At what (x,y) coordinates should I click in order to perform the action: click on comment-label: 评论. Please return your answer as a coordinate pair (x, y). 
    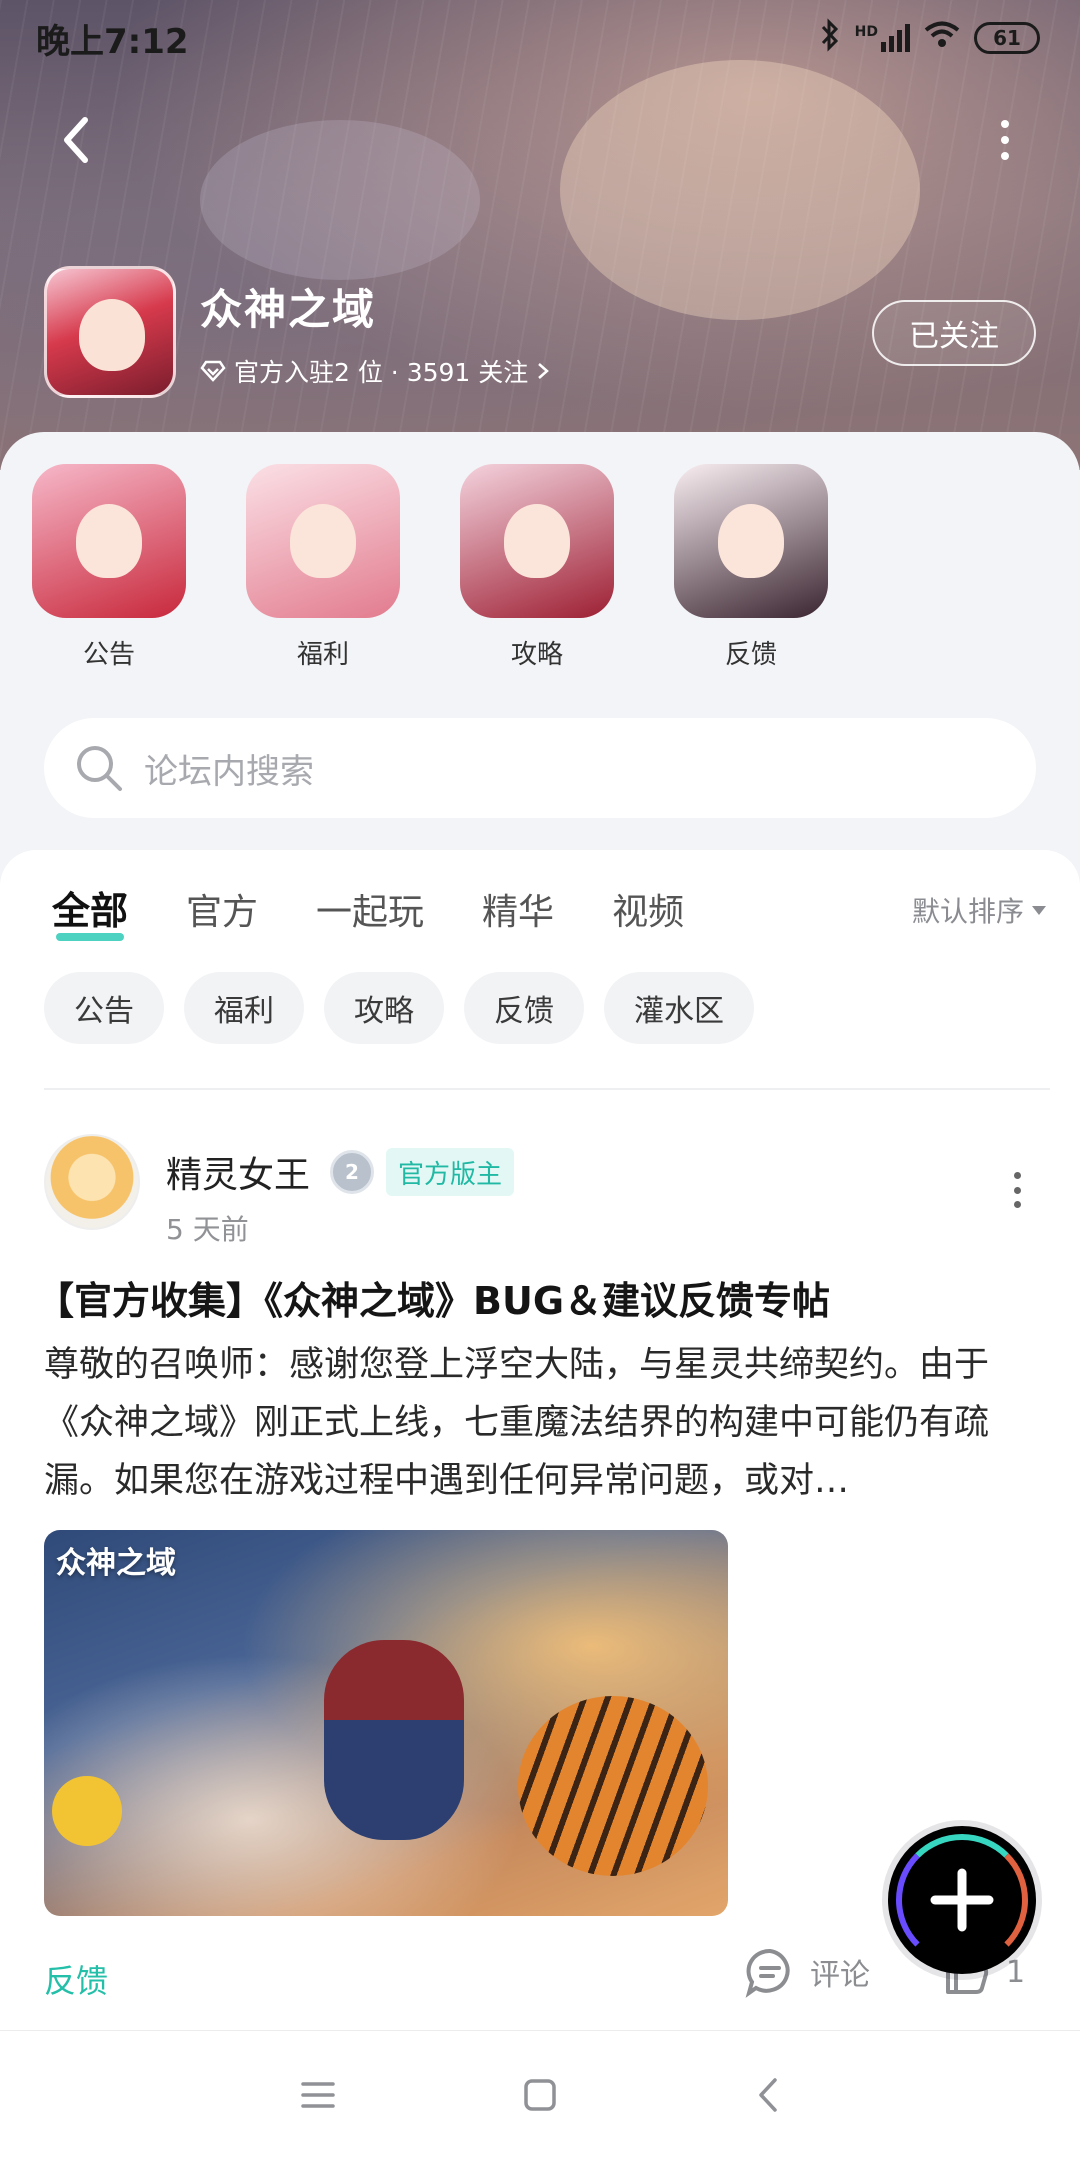
    Looking at the image, I should click on (840, 1975).